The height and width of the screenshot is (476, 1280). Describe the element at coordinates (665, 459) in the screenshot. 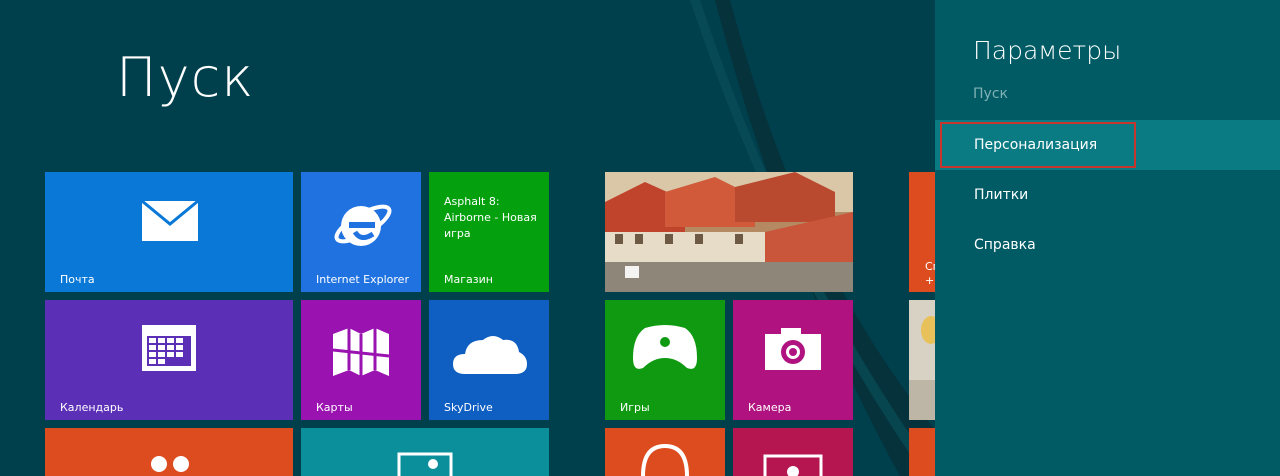

I see `headphones-icon` at that location.